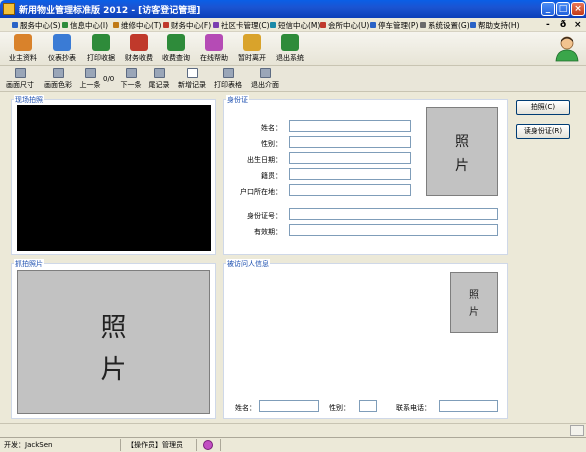 Image resolution: width=586 pixels, height=452 pixels. I want to click on maximize-button: □, so click(563, 9).